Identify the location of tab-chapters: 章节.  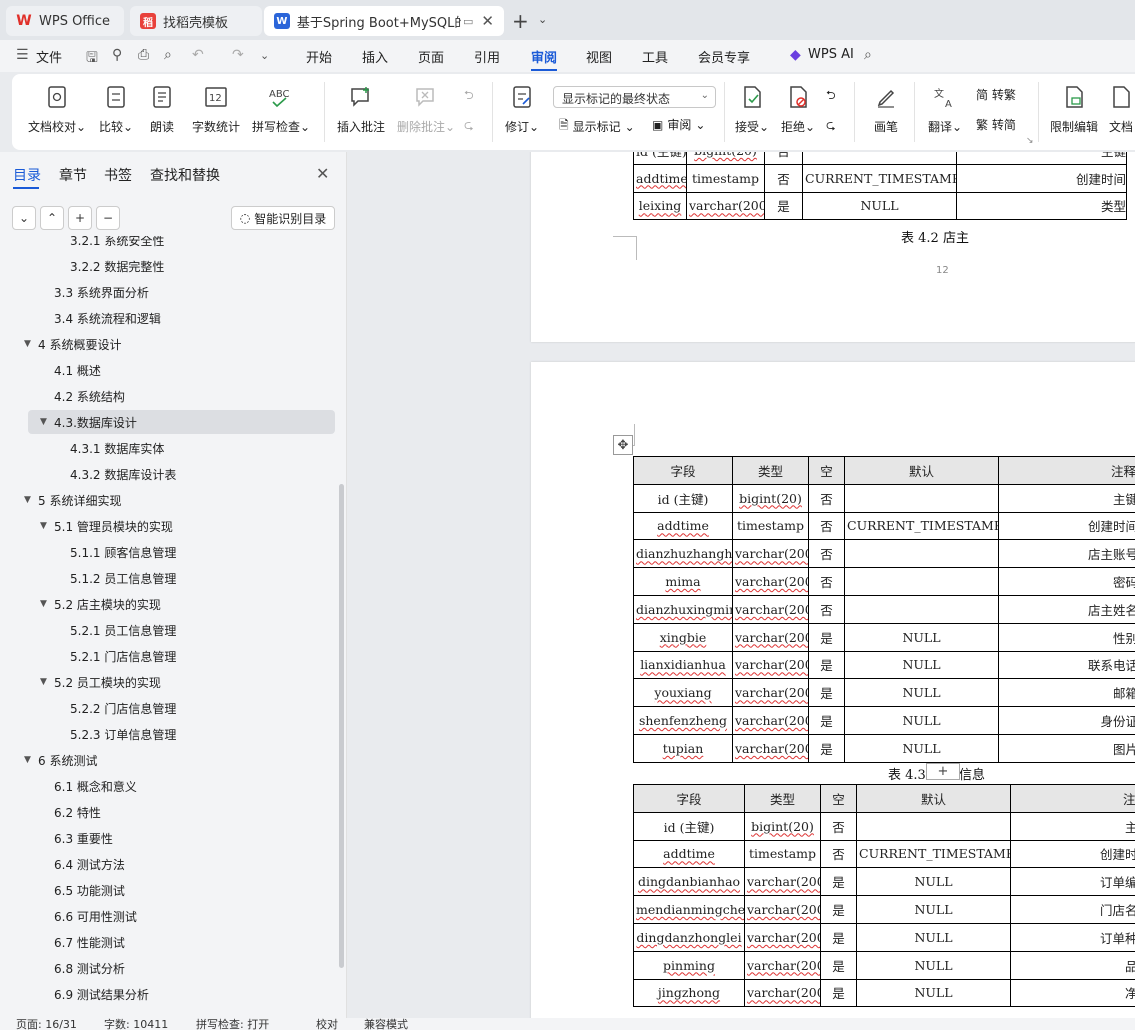
(73, 175).